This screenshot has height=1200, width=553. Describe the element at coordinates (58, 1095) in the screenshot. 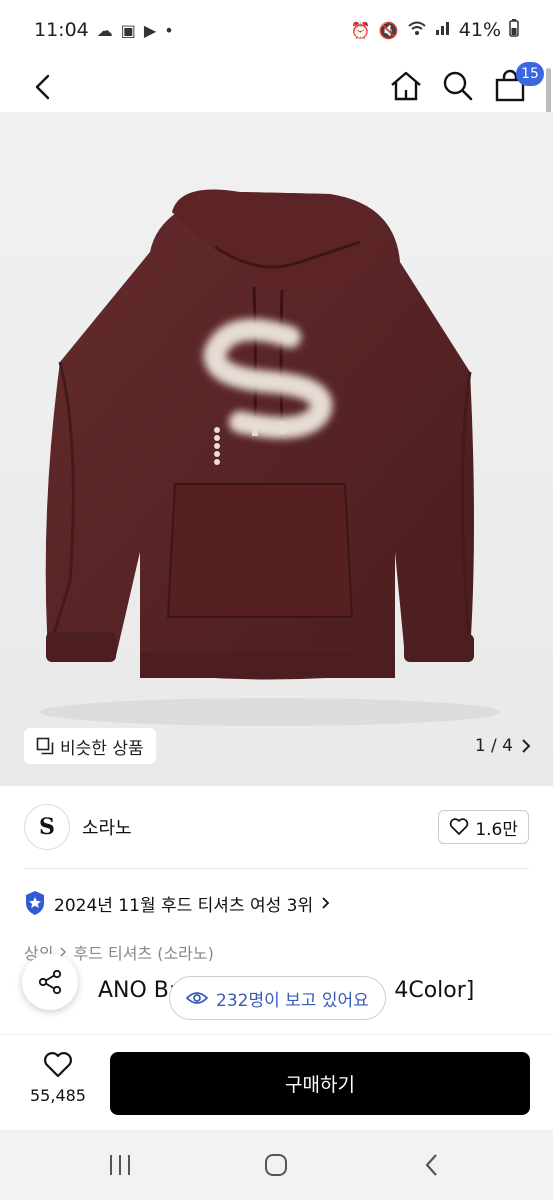

I see `wishlist-count: 55,485` at that location.